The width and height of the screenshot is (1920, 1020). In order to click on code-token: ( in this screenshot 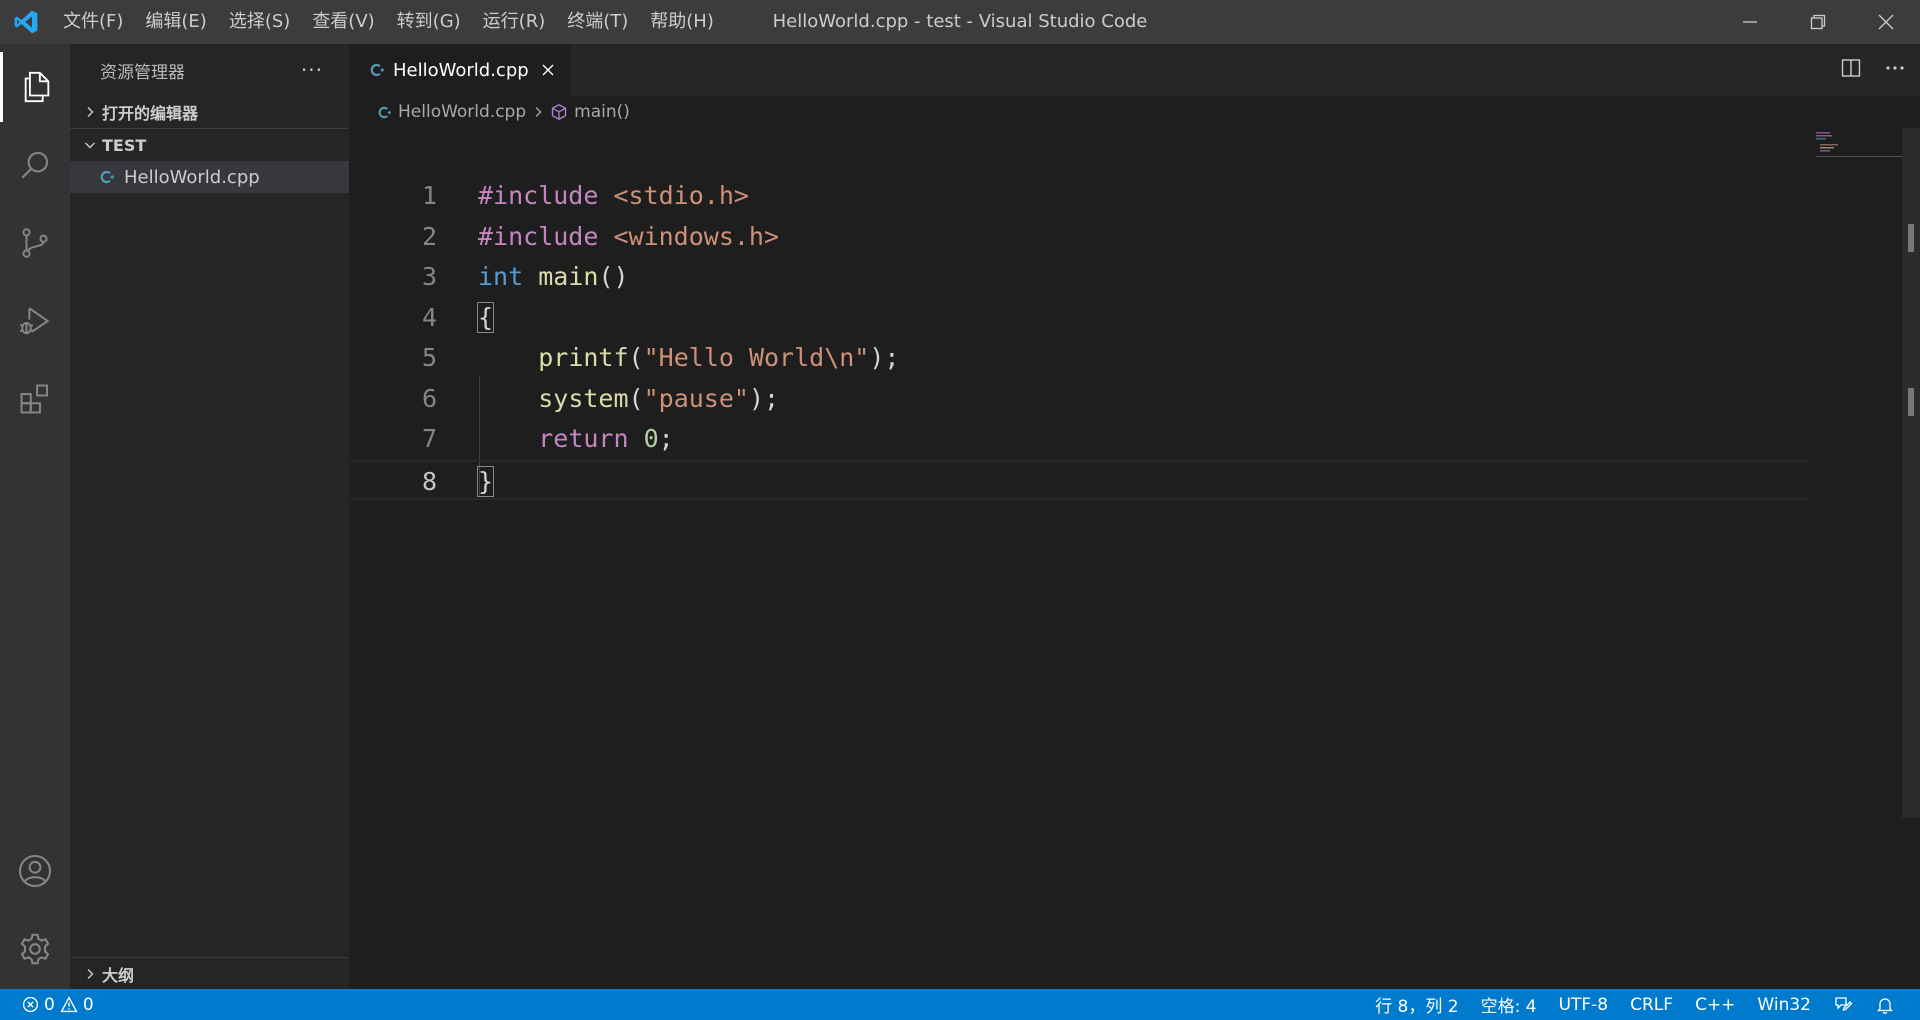, I will do `click(636, 398)`.